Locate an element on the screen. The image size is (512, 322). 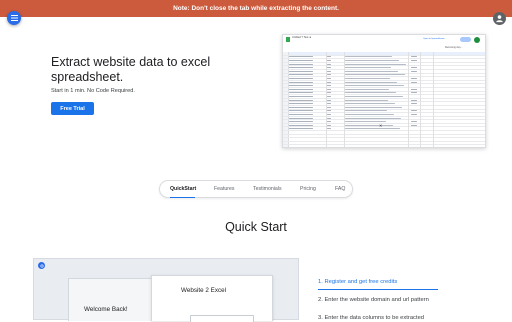
tab-testimonials: Testimonials is located at coordinates (267, 189).